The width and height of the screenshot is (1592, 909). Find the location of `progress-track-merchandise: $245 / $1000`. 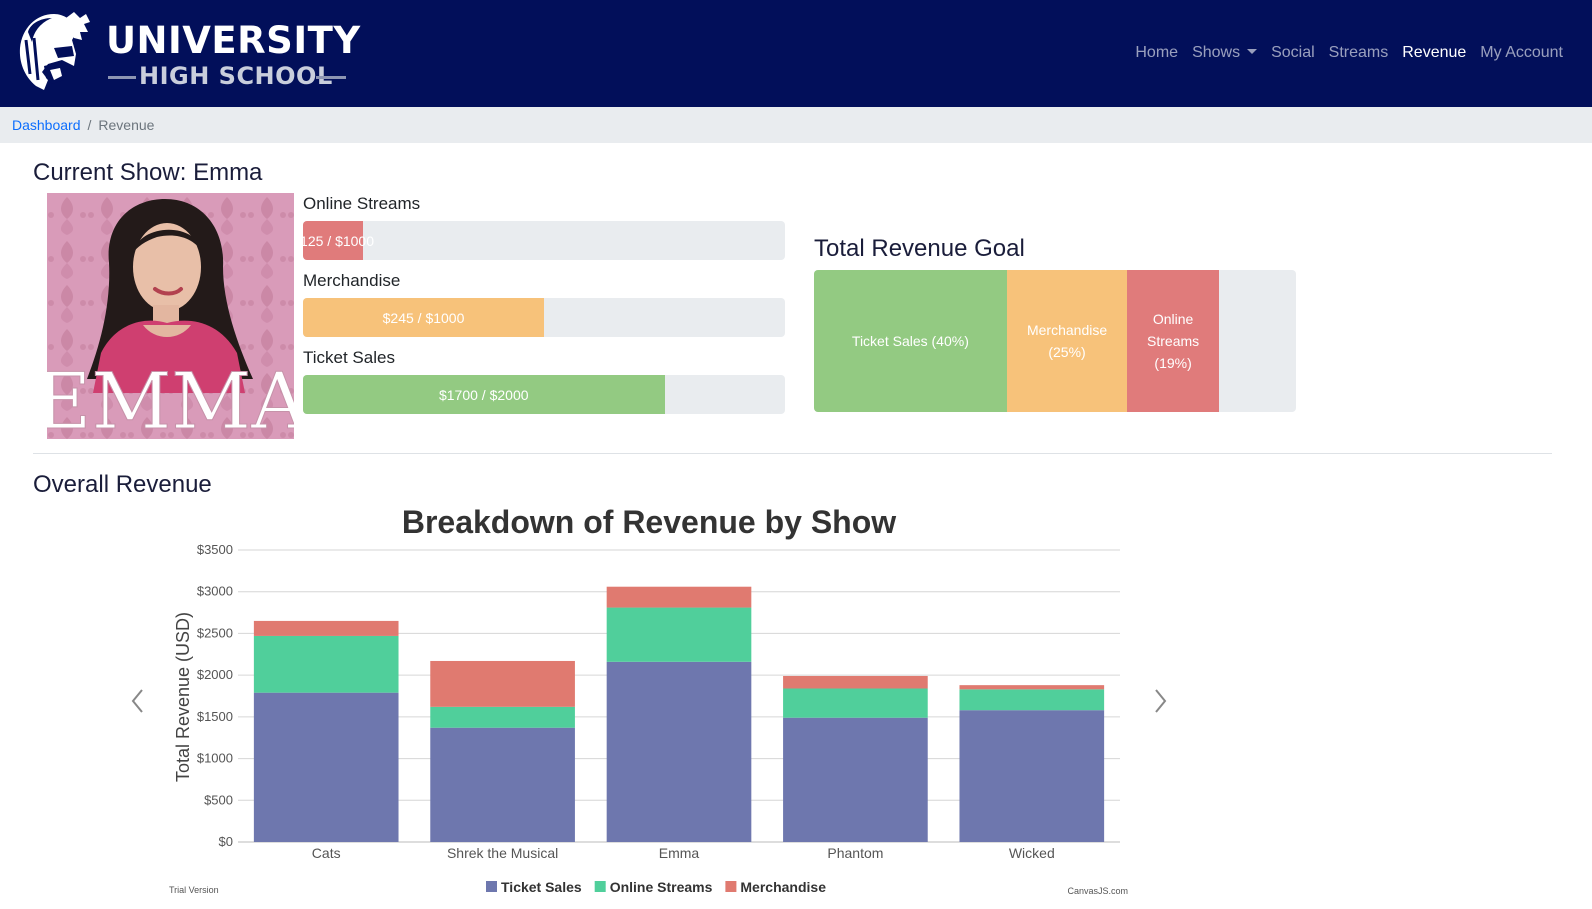

progress-track-merchandise: $245 / $1000 is located at coordinates (544, 317).